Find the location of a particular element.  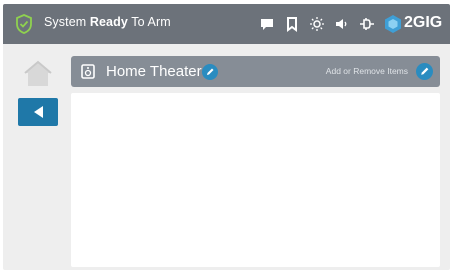

add-remove-items-button is located at coordinates (424, 71).